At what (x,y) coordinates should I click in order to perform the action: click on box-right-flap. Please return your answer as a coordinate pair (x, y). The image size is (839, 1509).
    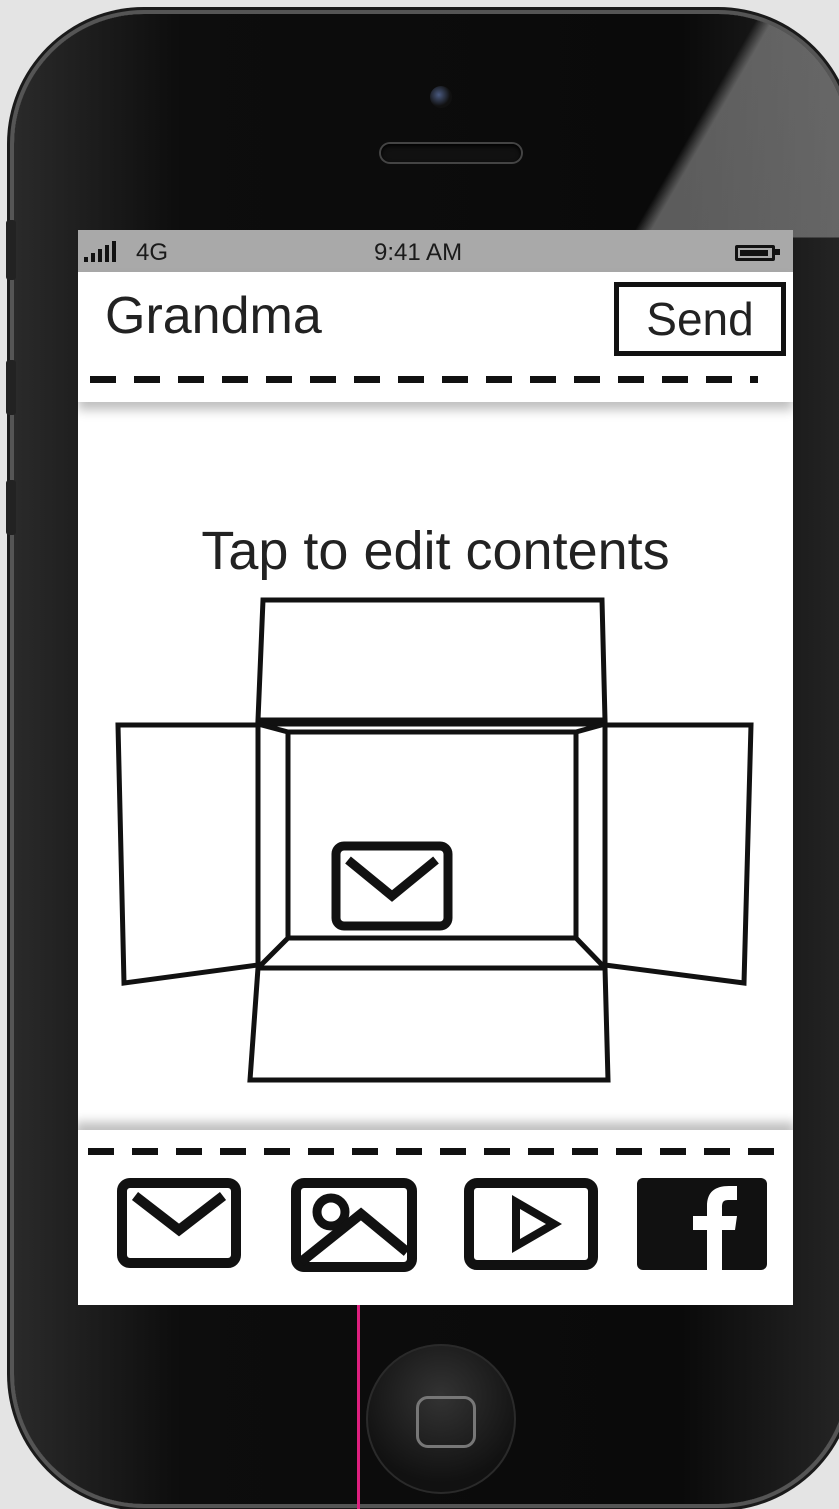
    Looking at the image, I should click on (678, 854).